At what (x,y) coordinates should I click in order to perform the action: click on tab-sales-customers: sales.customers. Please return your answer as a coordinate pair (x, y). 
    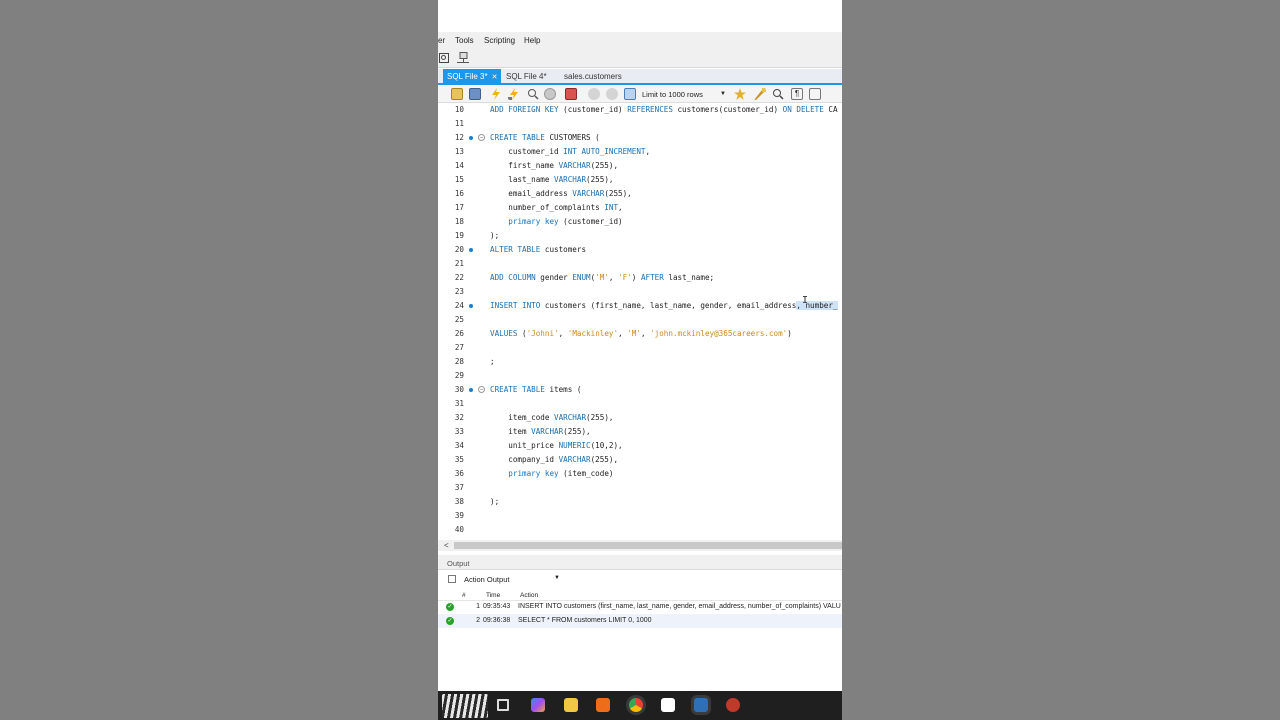
    Looking at the image, I should click on (593, 76).